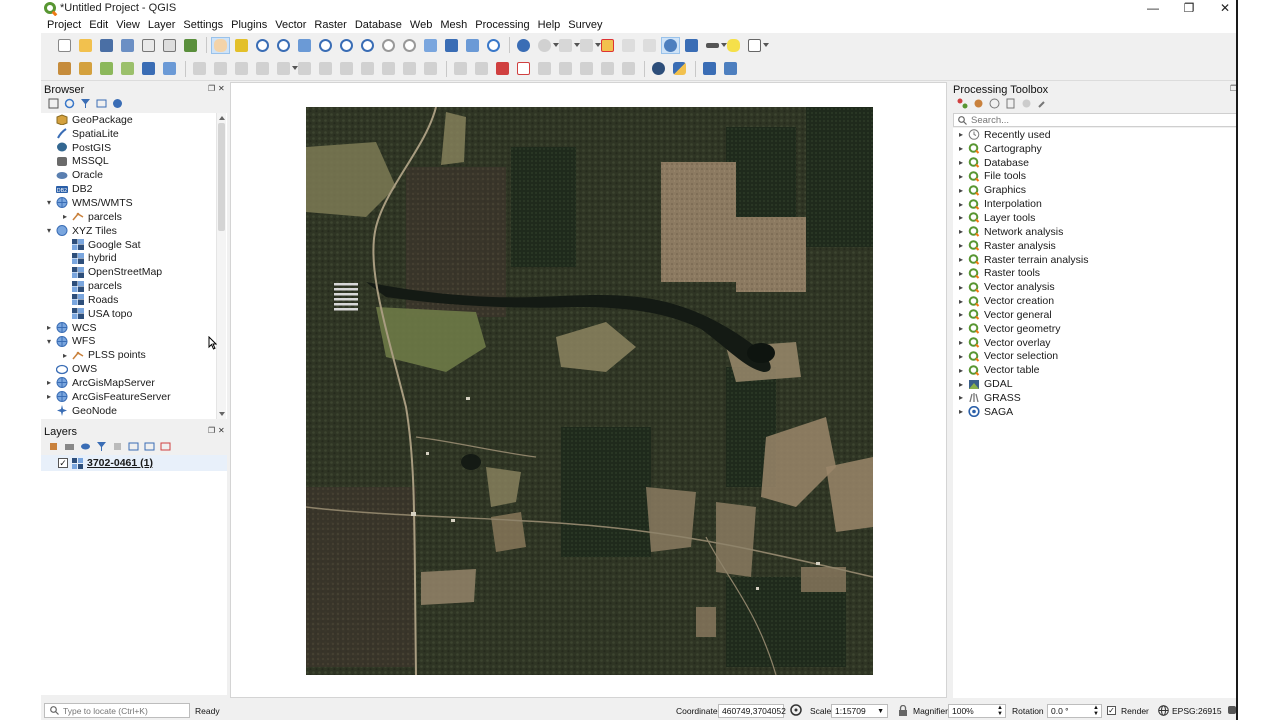 This screenshot has height=720, width=1280. I want to click on new-project-button, so click(64, 45).